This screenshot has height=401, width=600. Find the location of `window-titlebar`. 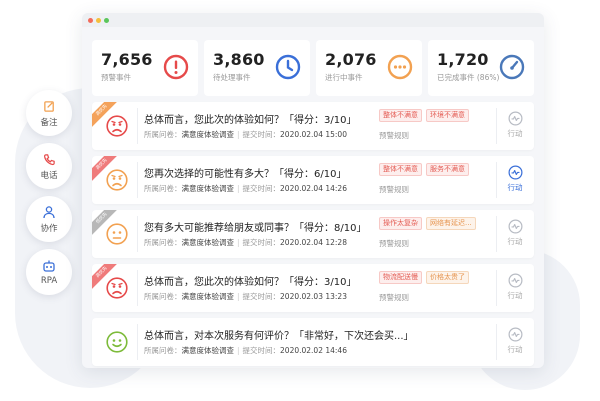

window-titlebar is located at coordinates (313, 20).